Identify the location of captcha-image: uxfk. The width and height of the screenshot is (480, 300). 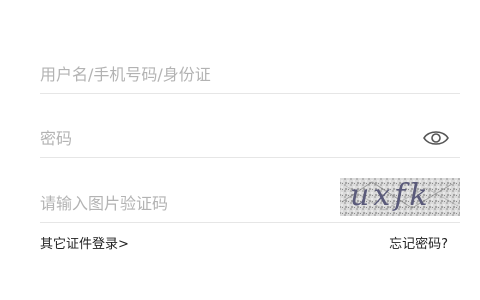
(396, 194).